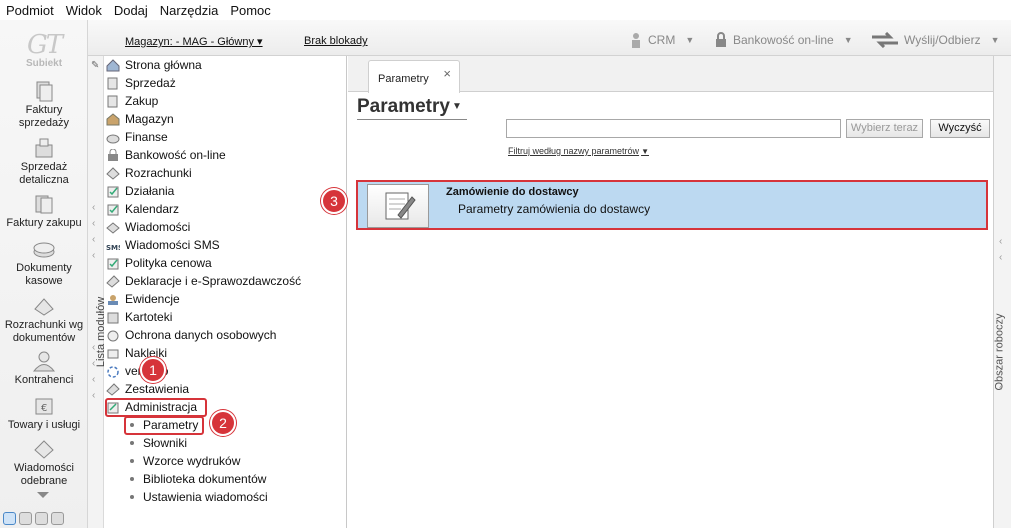 Image resolution: width=1011 pixels, height=528 pixels. I want to click on vendero-icon, so click(113, 371).